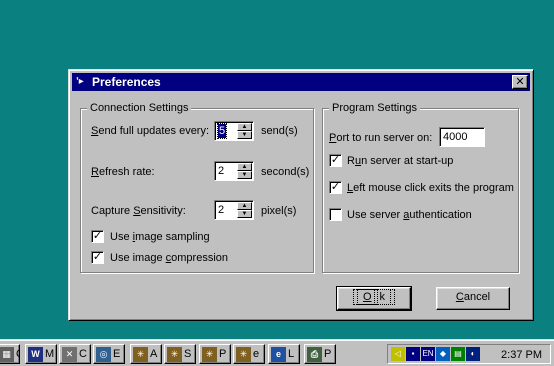 This screenshot has width=554, height=366. What do you see at coordinates (279, 211) in the screenshot?
I see `capture-sensitivity-unit: pixel(s)` at bounding box center [279, 211].